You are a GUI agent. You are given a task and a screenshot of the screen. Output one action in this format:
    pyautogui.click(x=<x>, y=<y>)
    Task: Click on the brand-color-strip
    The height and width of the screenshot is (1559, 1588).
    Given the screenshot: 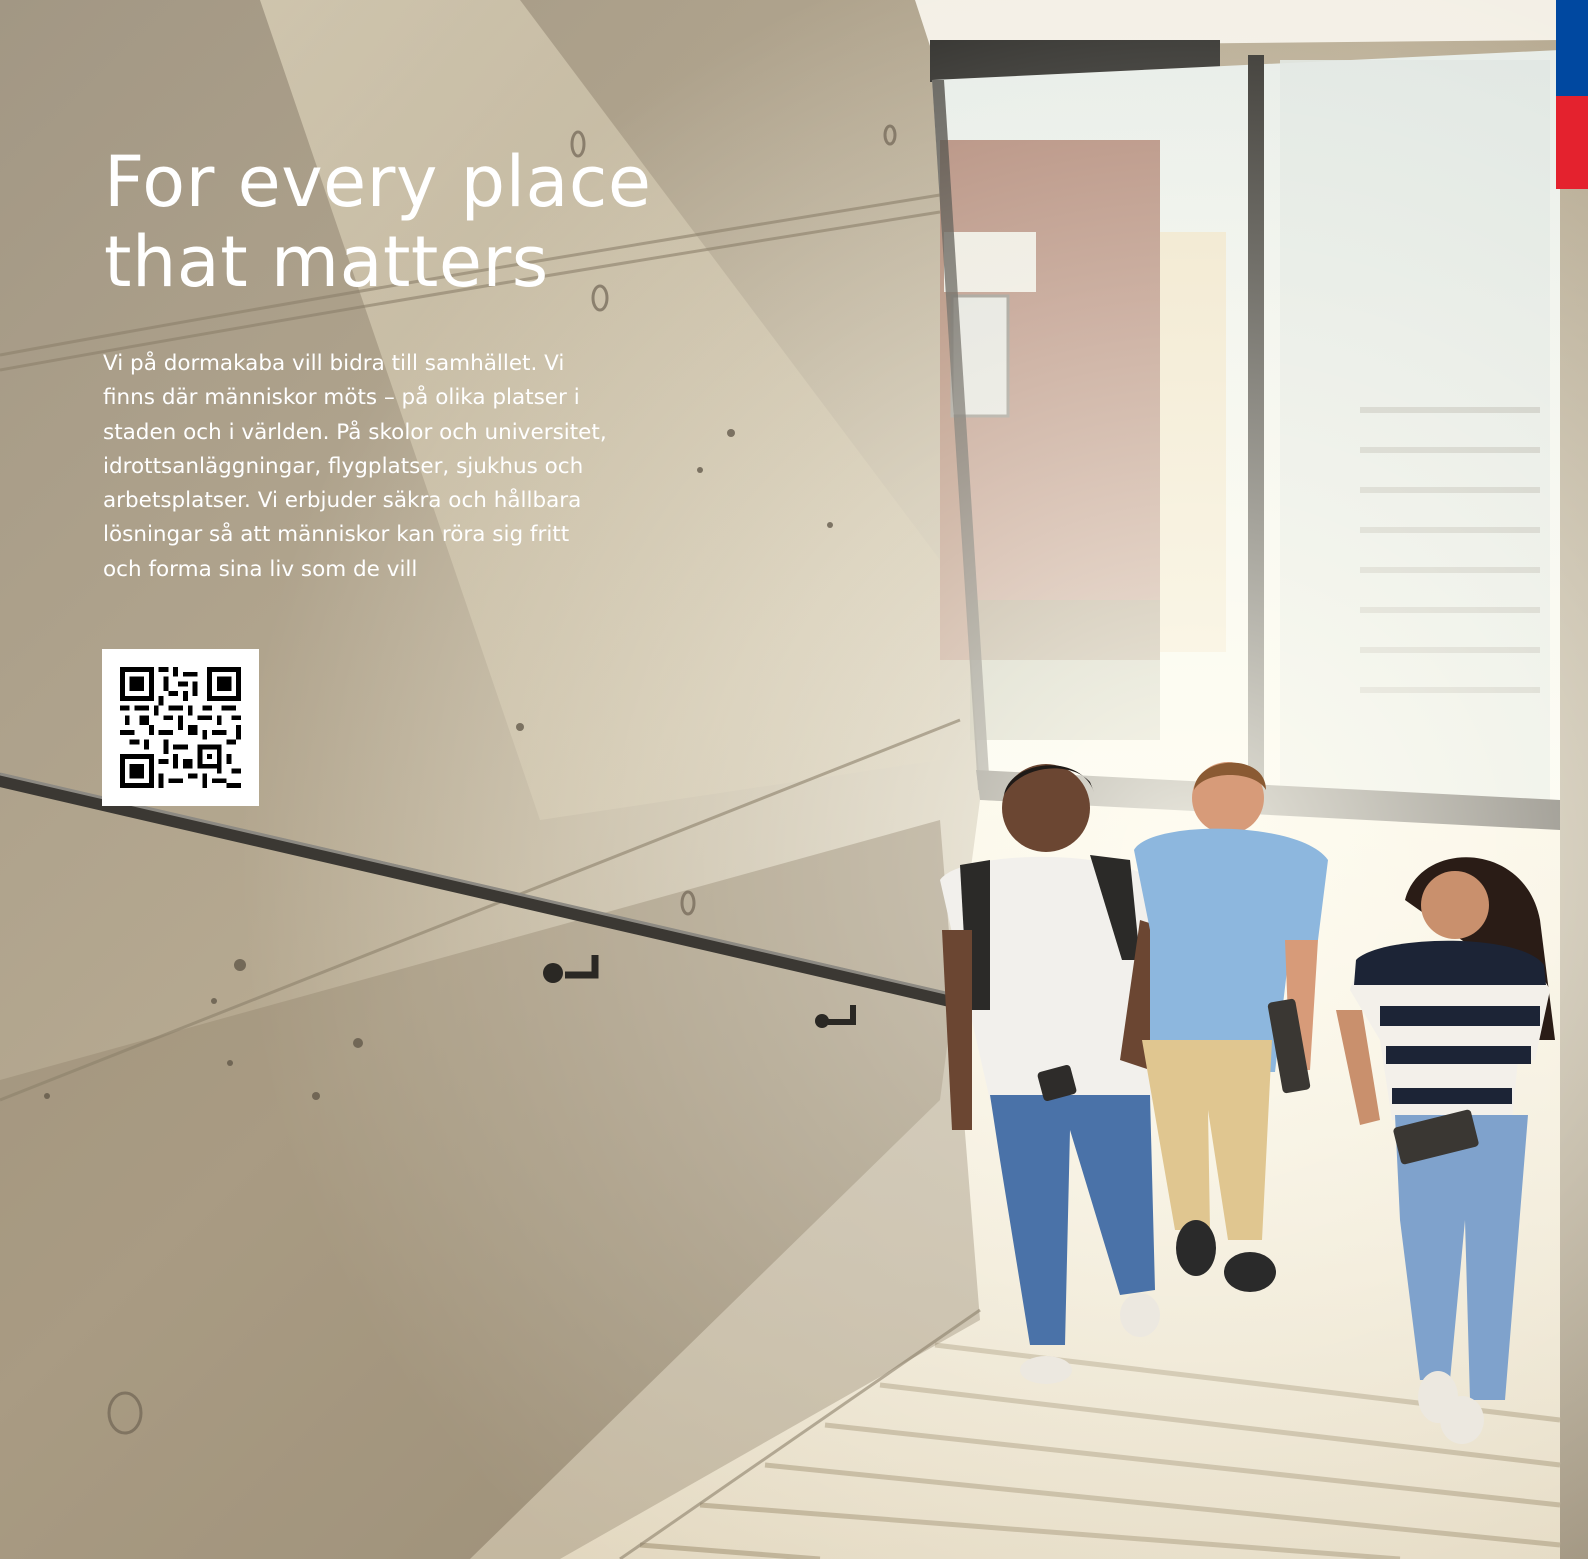 What is the action you would take?
    pyautogui.click(x=1572, y=94)
    